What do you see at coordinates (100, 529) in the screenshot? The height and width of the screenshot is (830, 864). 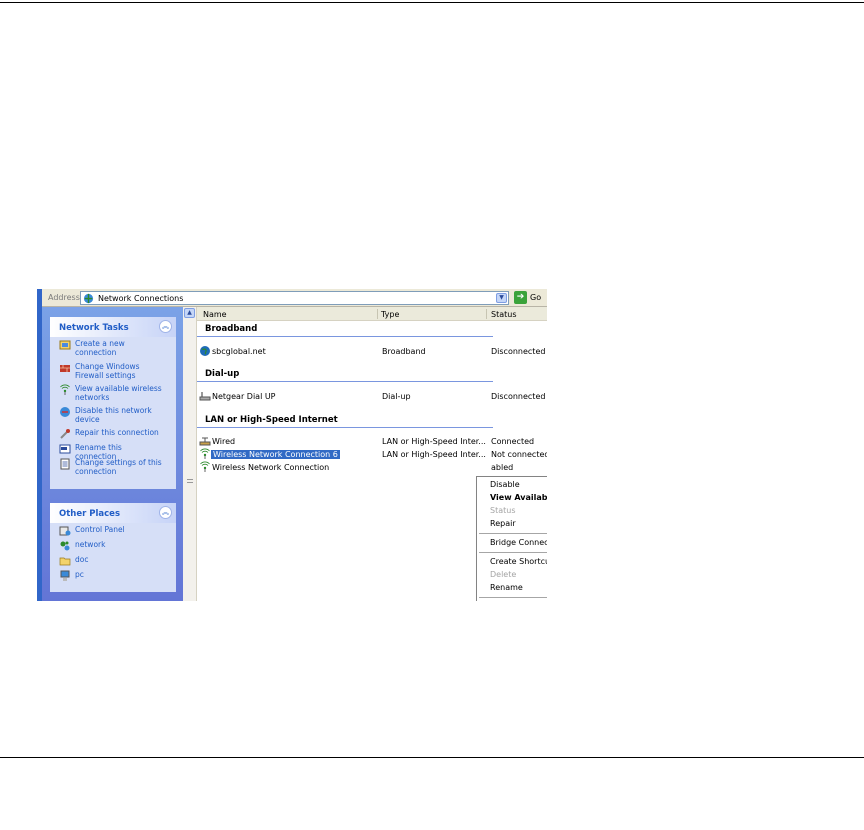 I see `task-link-label: Control Panel` at bounding box center [100, 529].